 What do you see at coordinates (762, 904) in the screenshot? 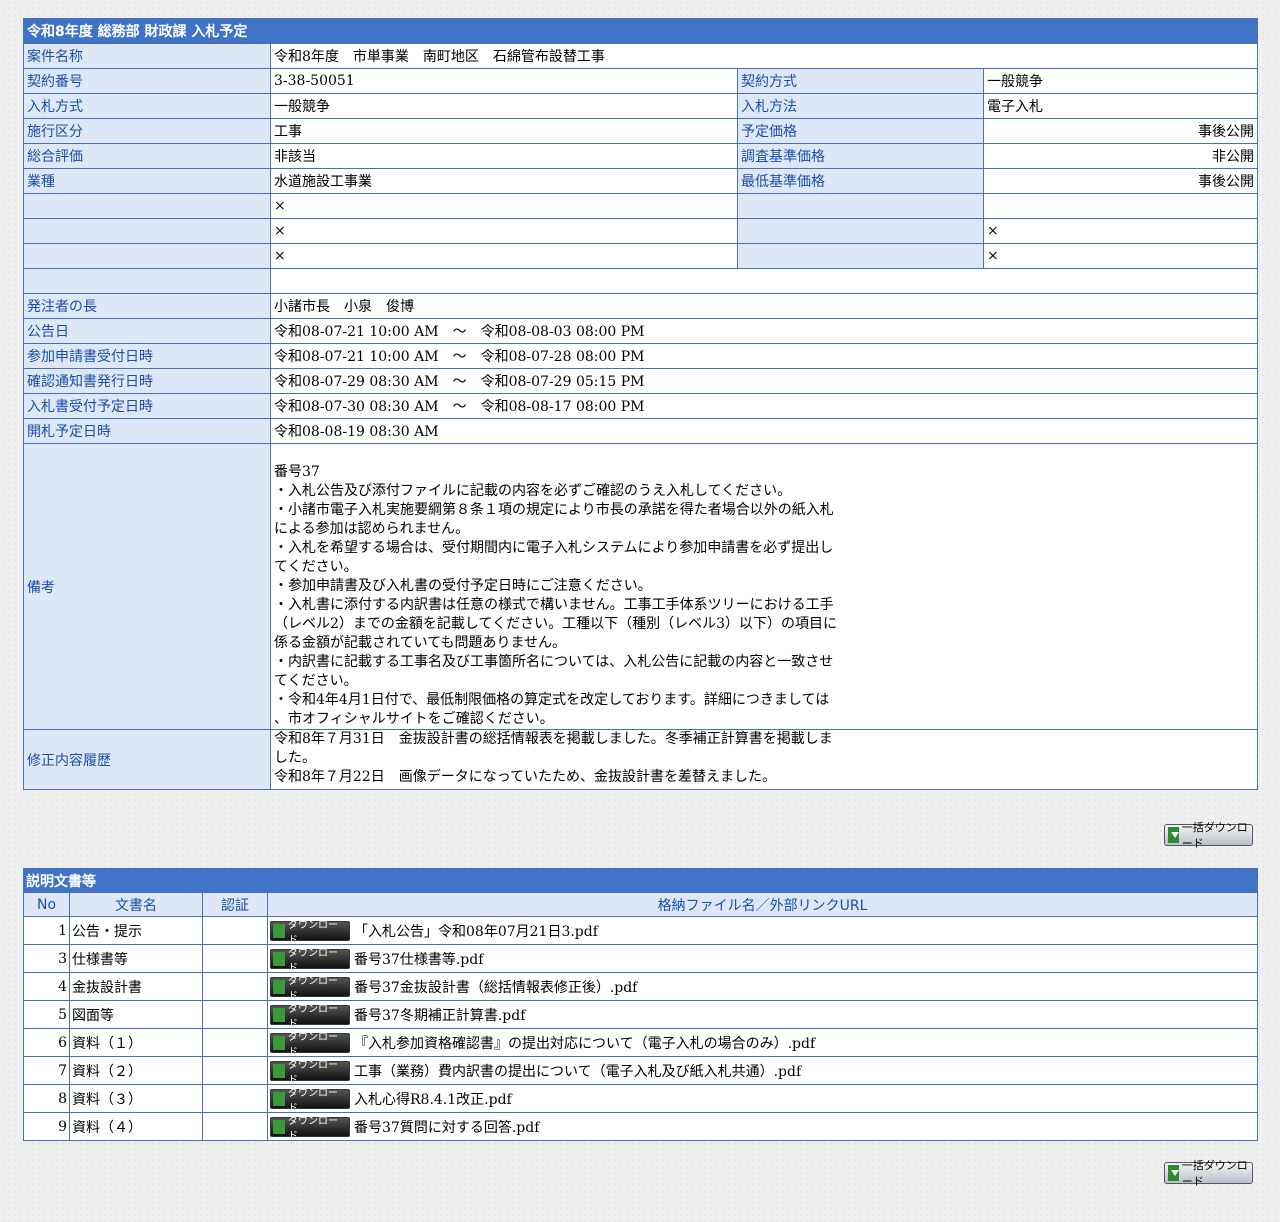
I see `col-file: 格納ファイル名／外部リンクURL` at bounding box center [762, 904].